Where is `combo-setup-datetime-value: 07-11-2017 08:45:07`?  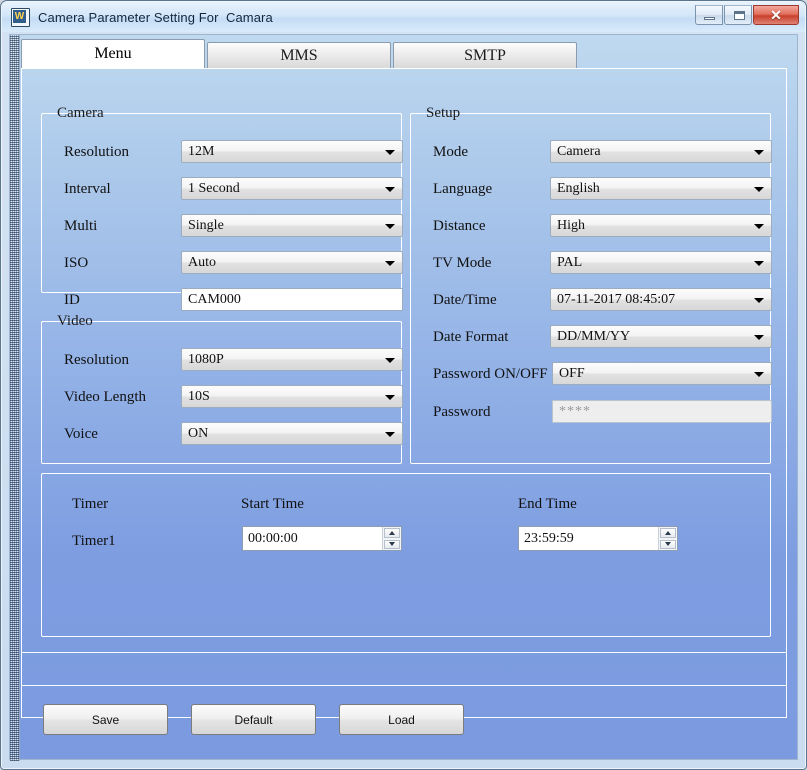 combo-setup-datetime-value: 07-11-2017 08:45:07 is located at coordinates (616, 299).